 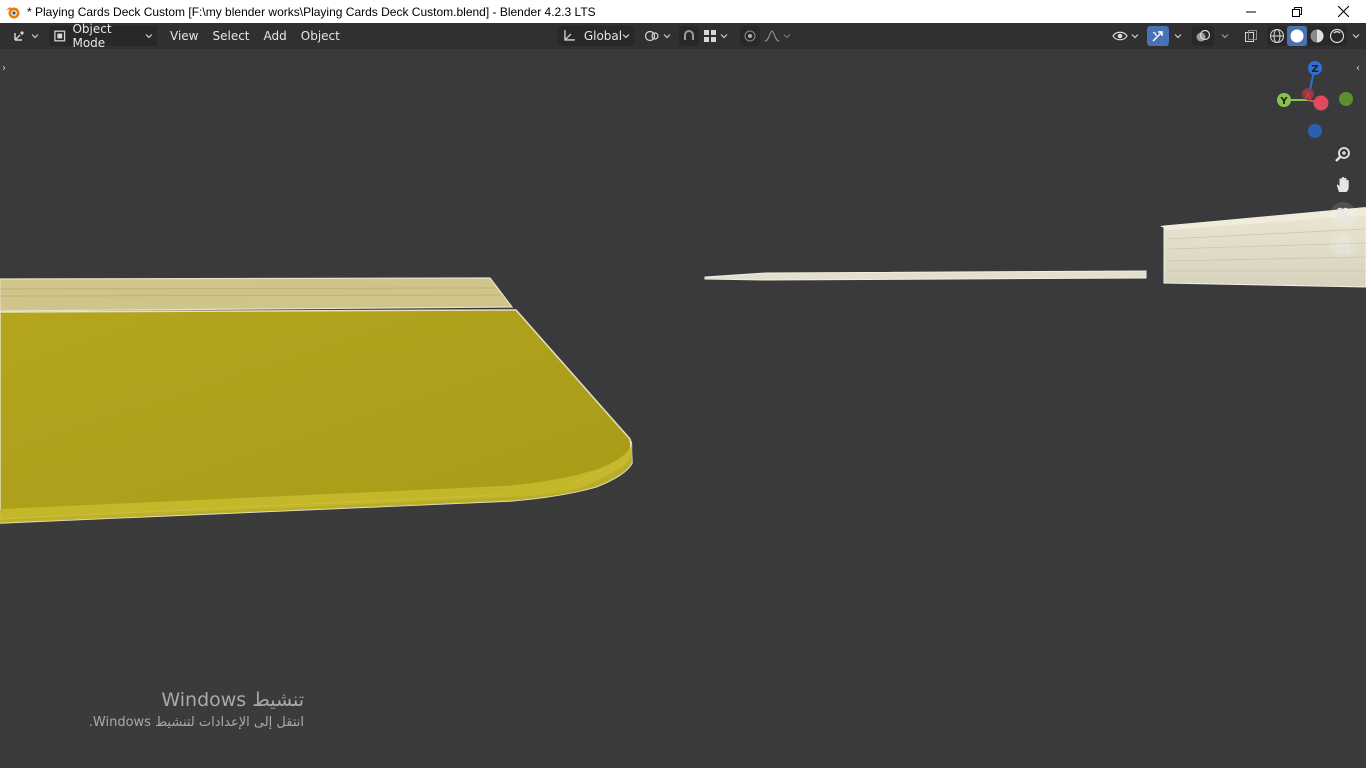 I want to click on snap-toggle, so click(x=689, y=36).